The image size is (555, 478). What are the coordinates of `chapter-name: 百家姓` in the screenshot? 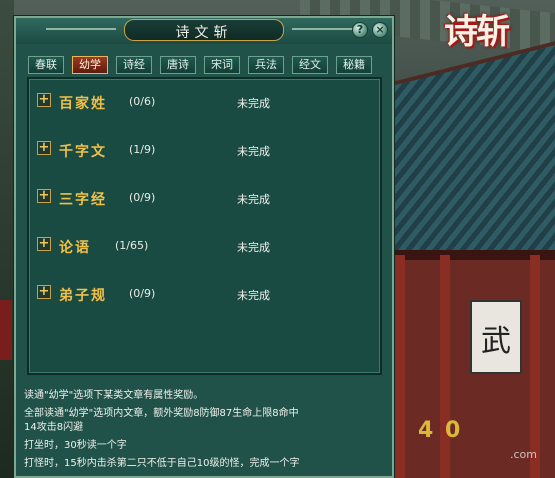 It's located at (83, 104).